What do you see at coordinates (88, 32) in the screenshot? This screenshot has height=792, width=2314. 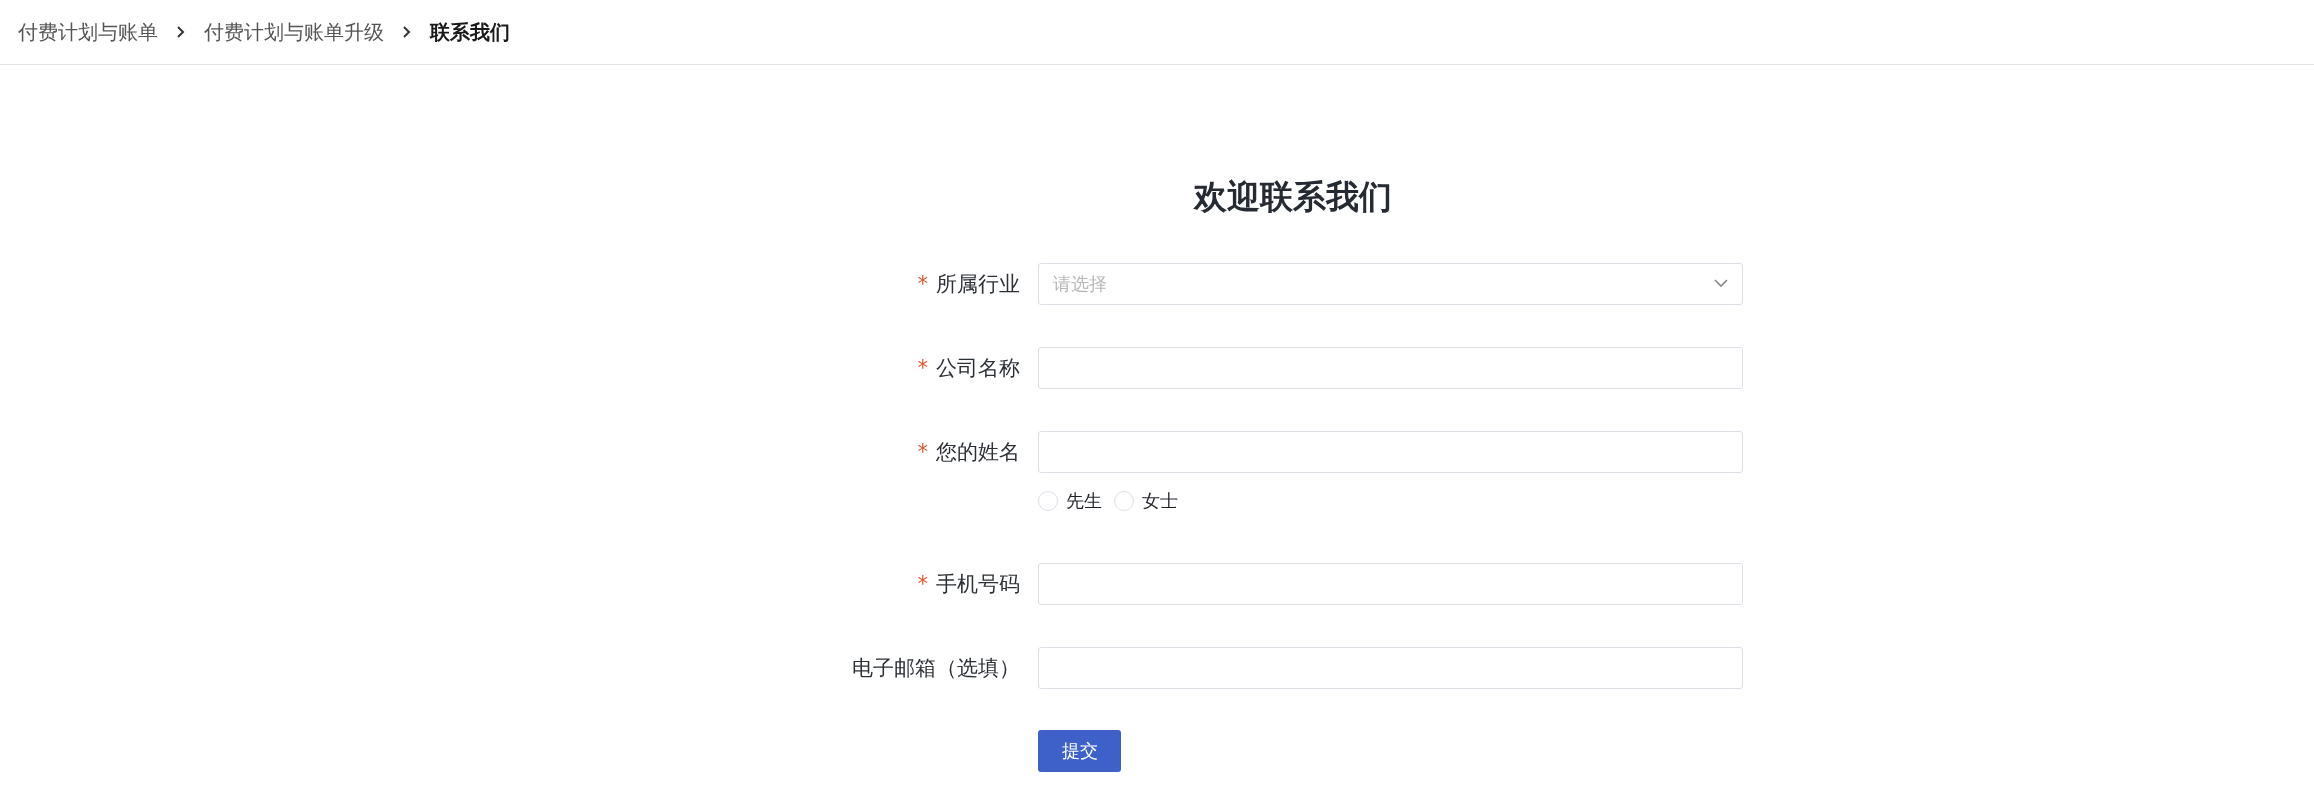 I see `breadcrumb-link: 付费计划与账单` at bounding box center [88, 32].